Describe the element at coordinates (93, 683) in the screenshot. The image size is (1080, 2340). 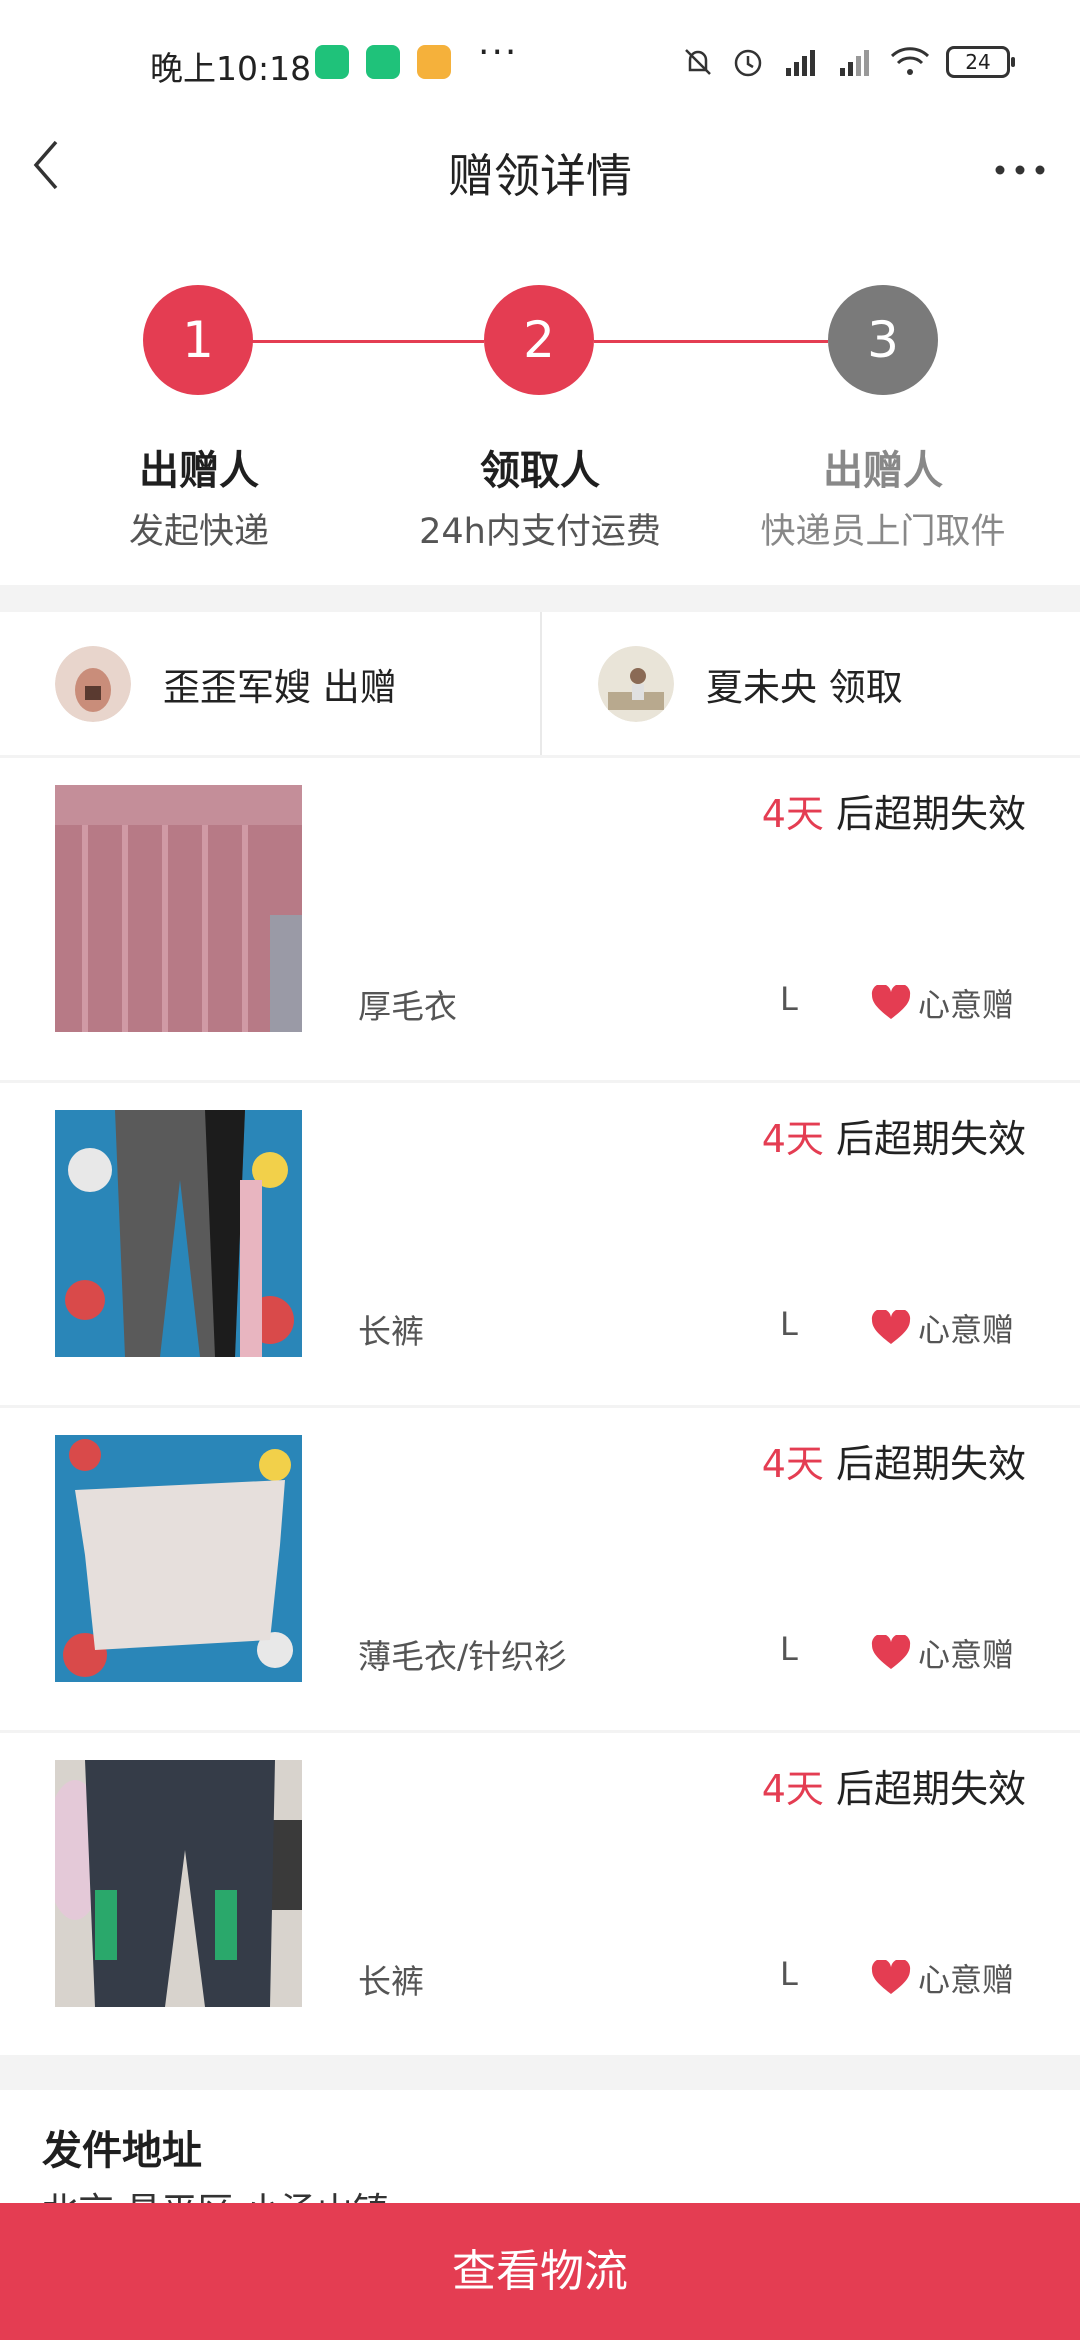
I see `giver-avatar` at that location.